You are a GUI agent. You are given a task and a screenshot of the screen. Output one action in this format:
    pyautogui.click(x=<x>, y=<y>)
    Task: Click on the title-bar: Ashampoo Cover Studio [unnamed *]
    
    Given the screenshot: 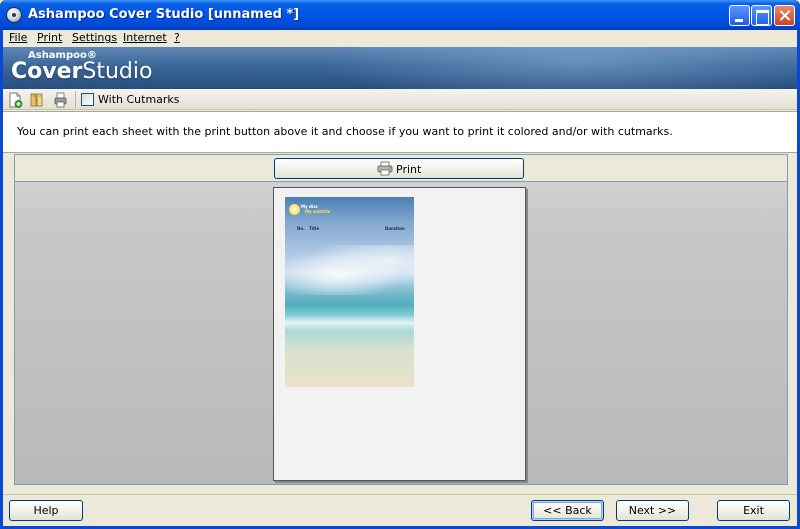 What is the action you would take?
    pyautogui.click(x=400, y=15)
    